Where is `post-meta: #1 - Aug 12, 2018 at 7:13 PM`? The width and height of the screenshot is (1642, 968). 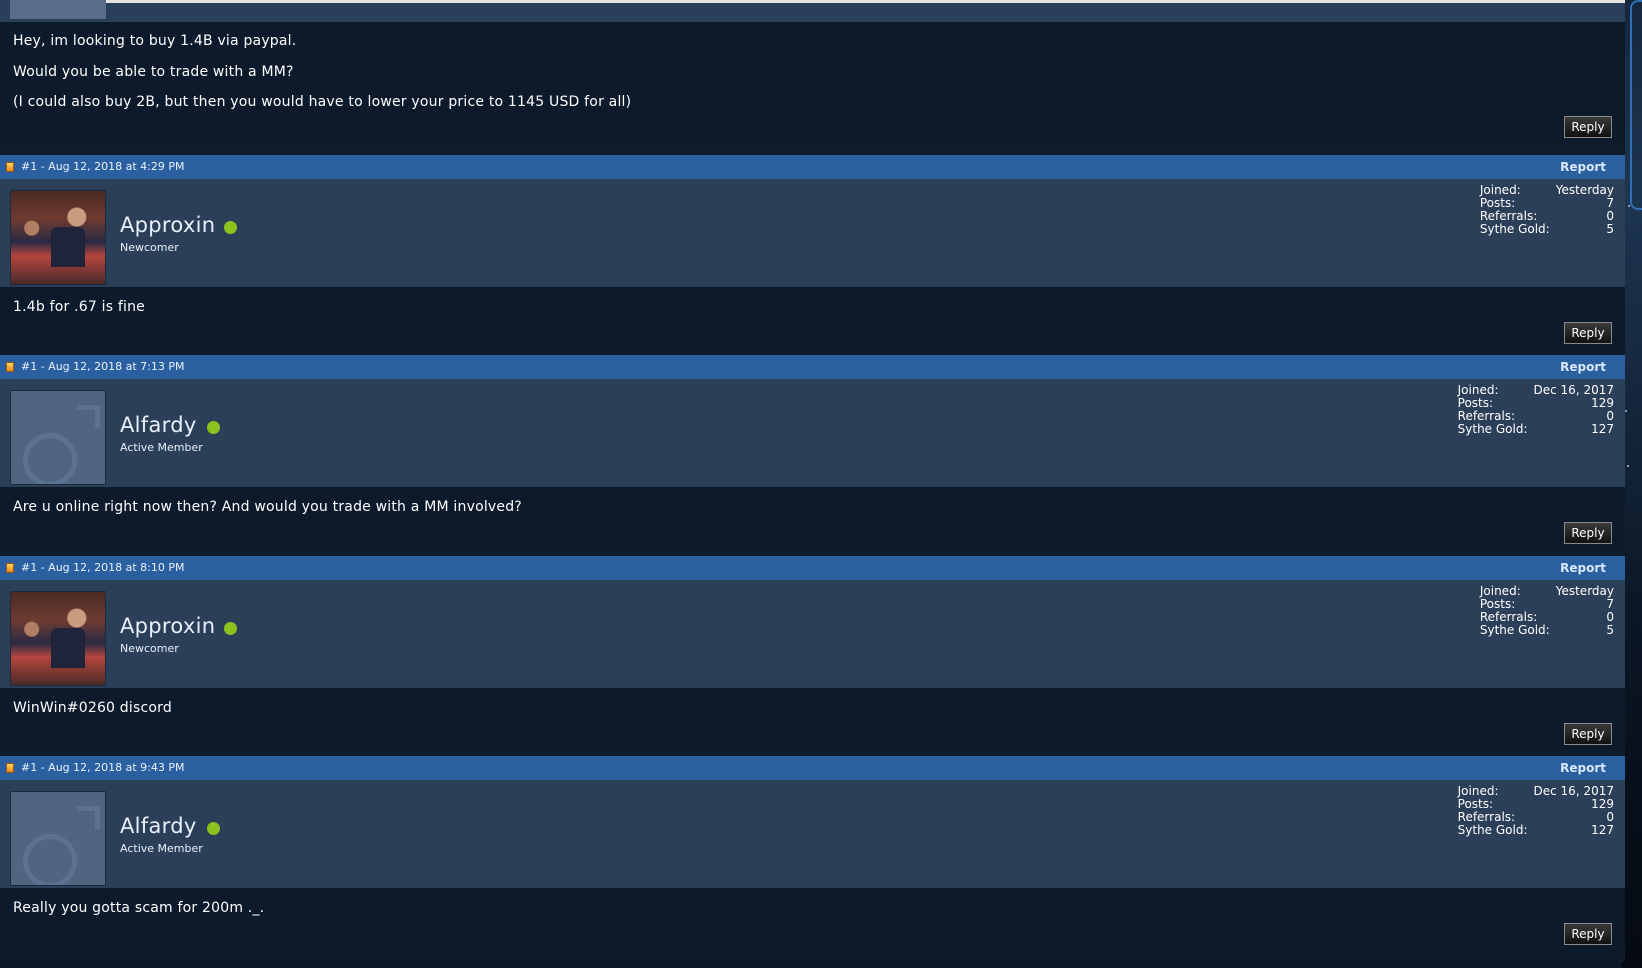 post-meta: #1 - Aug 12, 2018 at 7:13 PM is located at coordinates (103, 366).